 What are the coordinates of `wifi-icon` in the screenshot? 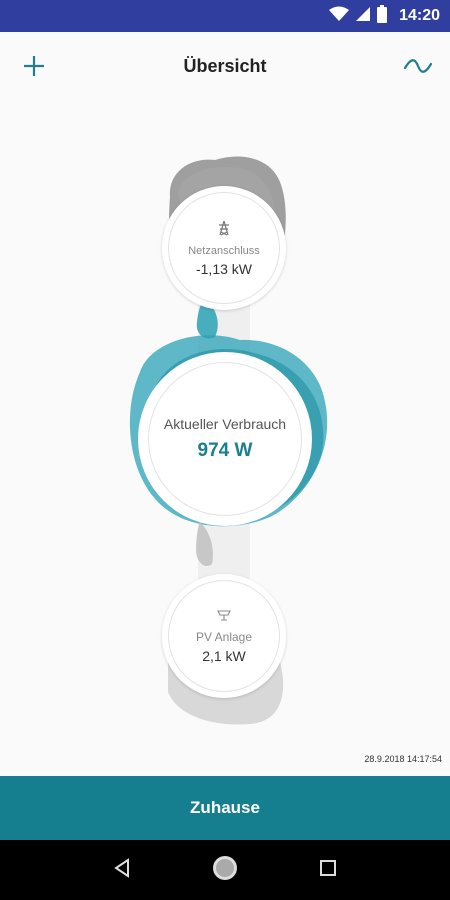 It's located at (339, 16).